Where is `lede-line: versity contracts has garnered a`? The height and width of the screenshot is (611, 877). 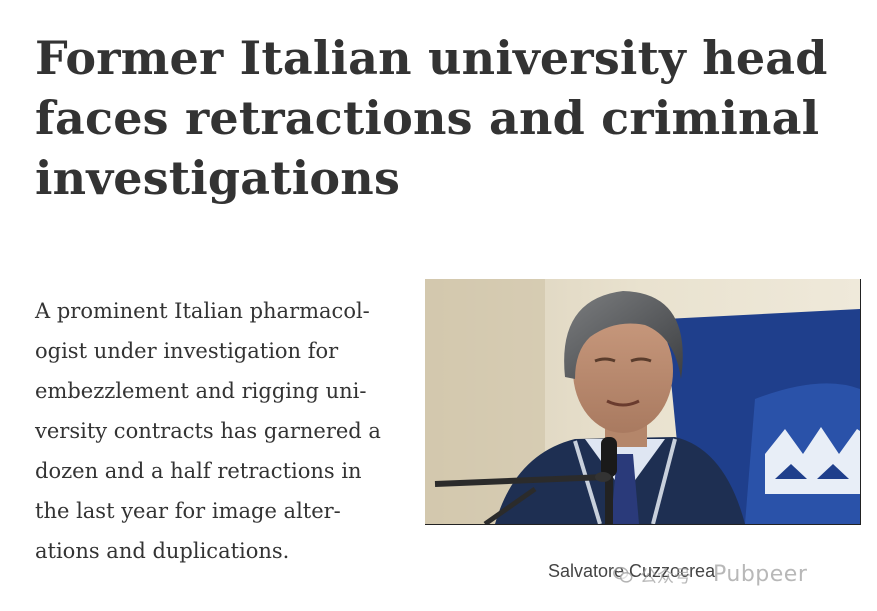 lede-line: versity contracts has garnered a is located at coordinates (208, 431).